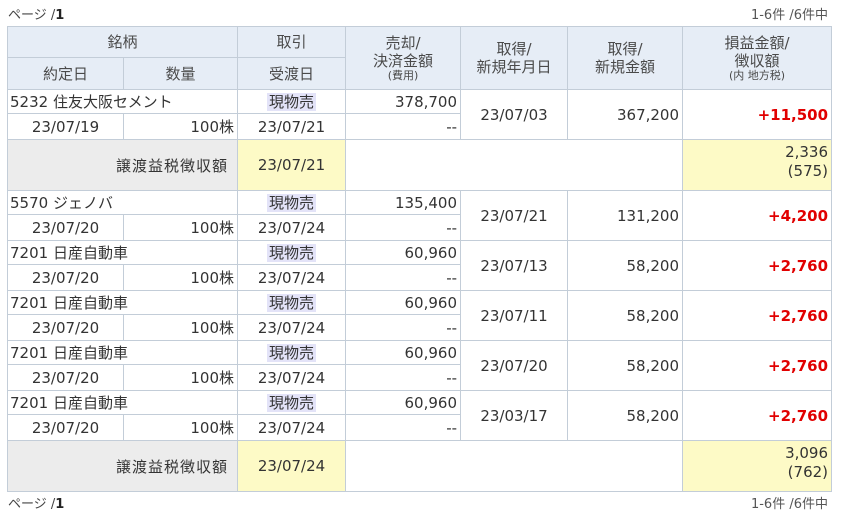  Describe the element at coordinates (122, 42) in the screenshot. I see `header-brand: 銘柄` at that location.